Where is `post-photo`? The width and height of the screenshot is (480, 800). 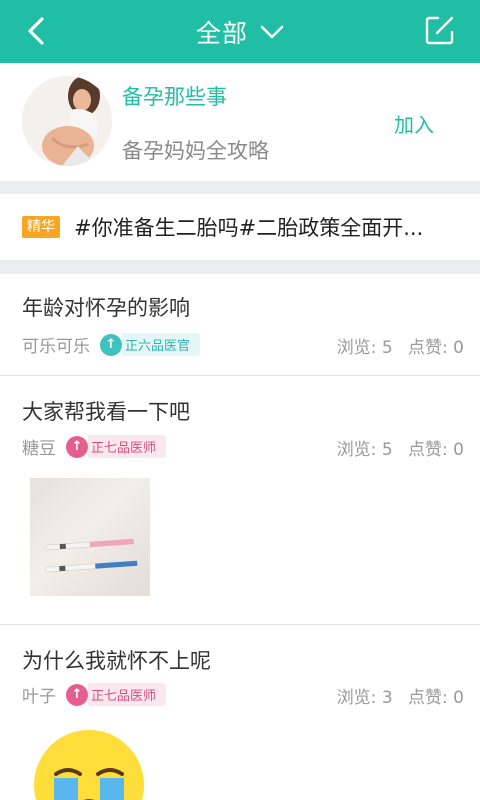 post-photo is located at coordinates (90, 537).